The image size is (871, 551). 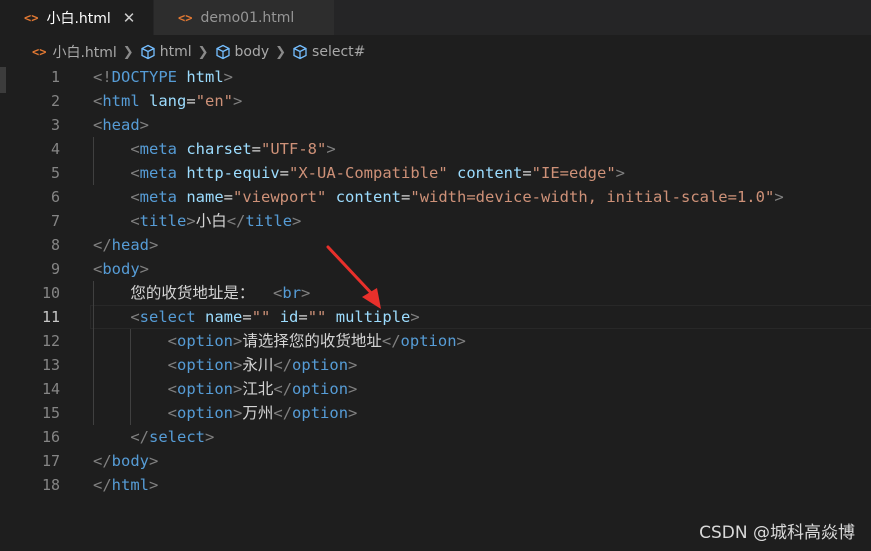 I want to click on annotation-arrow-icon, so click(x=353, y=277).